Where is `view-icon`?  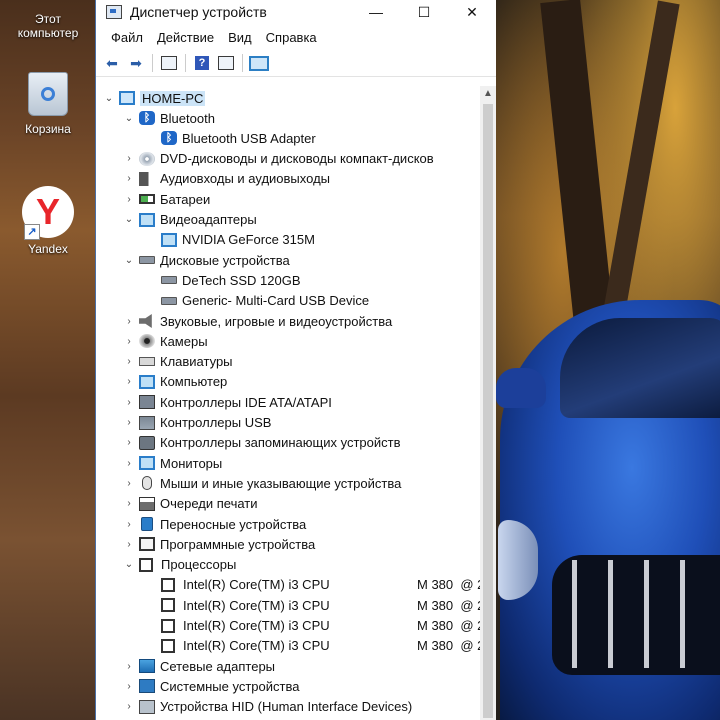
view-icon is located at coordinates (226, 63).